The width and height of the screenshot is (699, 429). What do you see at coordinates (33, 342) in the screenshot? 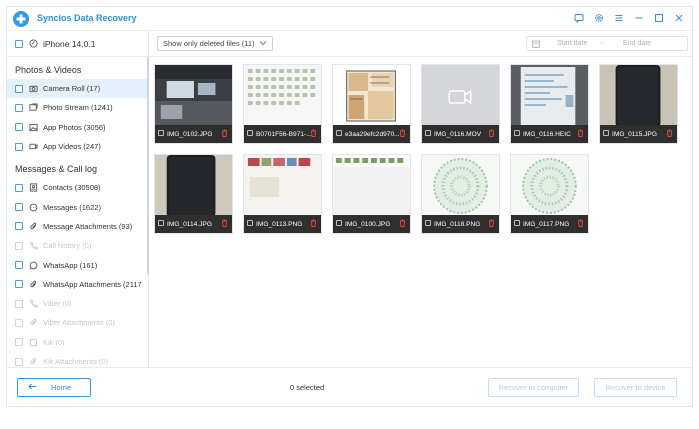
I see `kik-icon` at bounding box center [33, 342].